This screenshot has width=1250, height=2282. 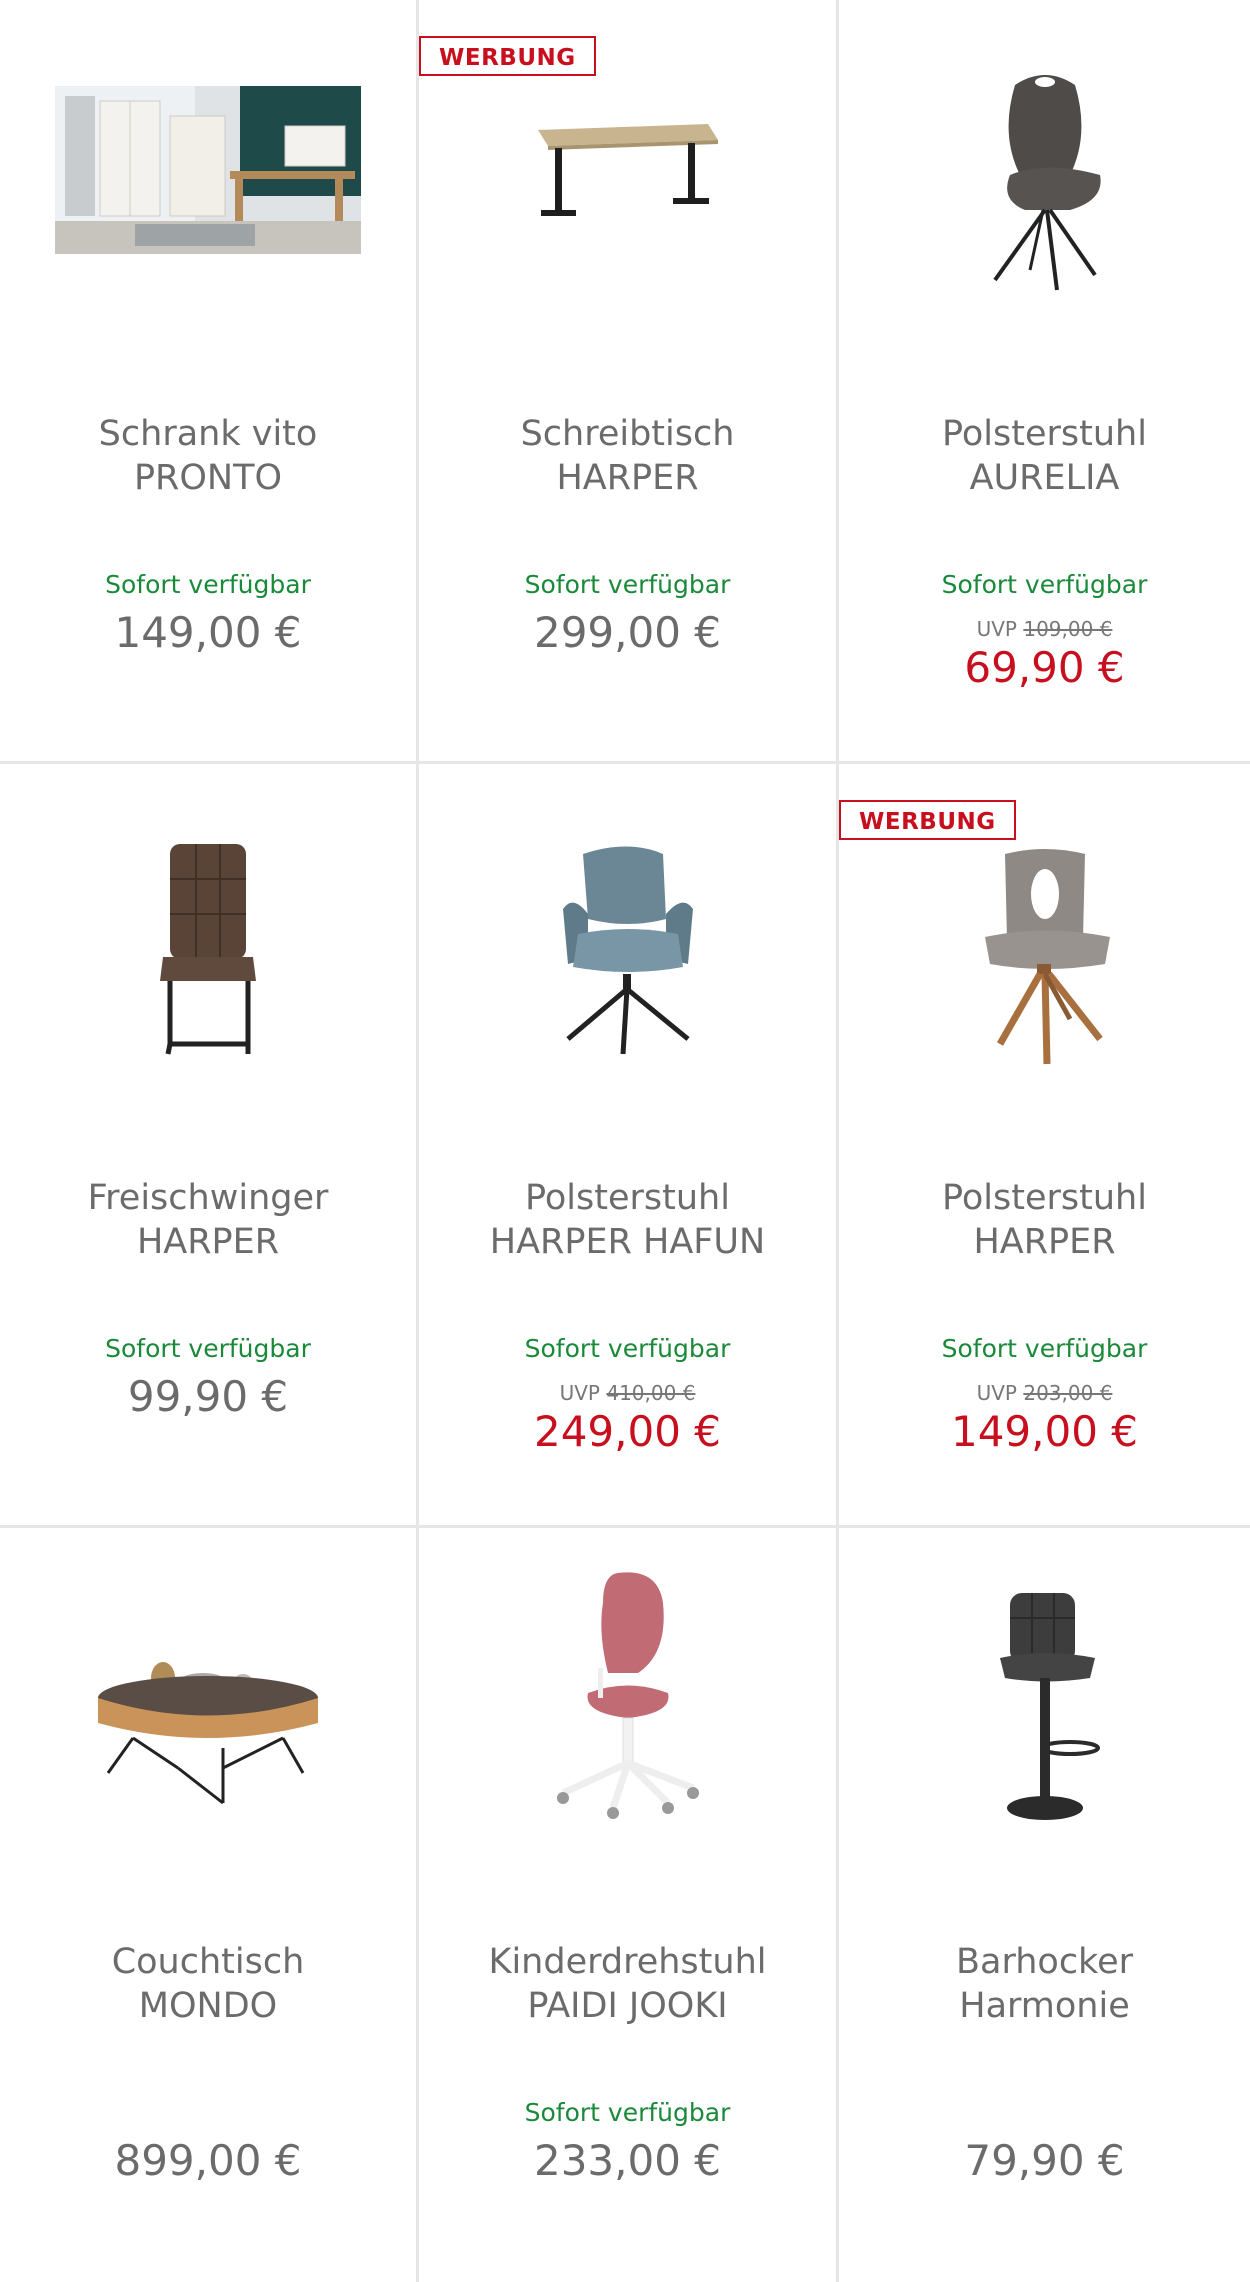 I want to click on upholstered-chair-icon, so click(x=1044, y=180).